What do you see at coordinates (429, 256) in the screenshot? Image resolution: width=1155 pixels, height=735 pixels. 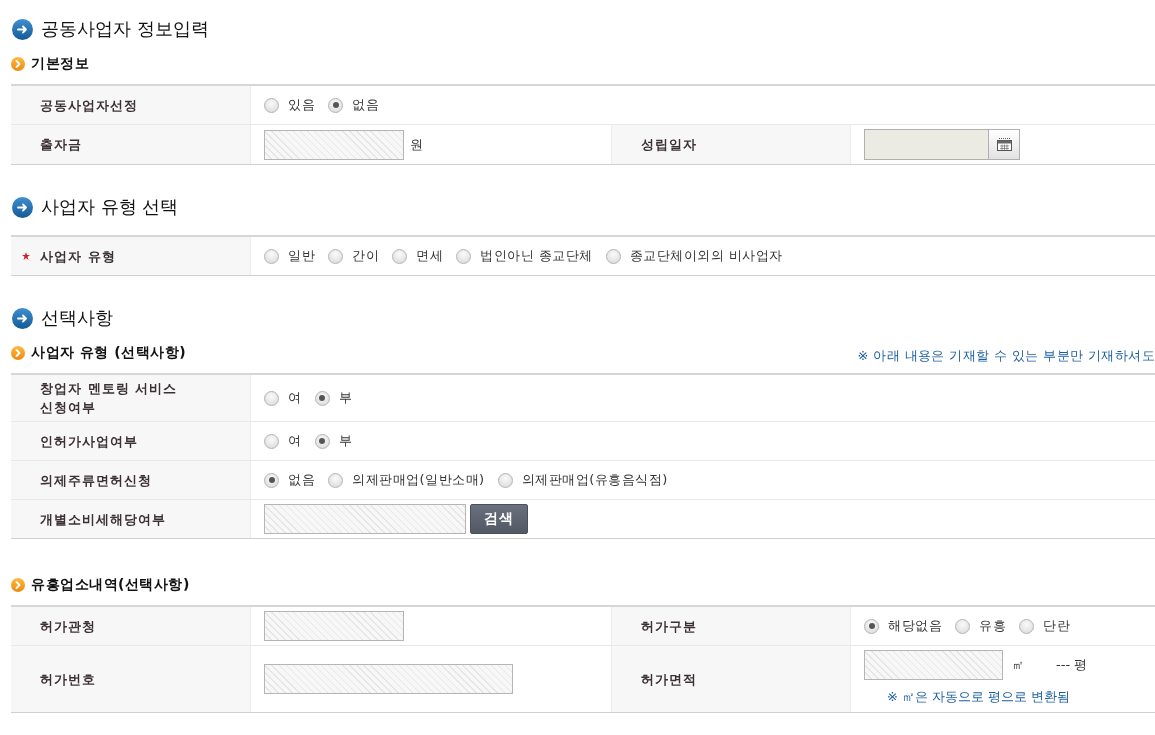 I see `radio-label: 면세` at bounding box center [429, 256].